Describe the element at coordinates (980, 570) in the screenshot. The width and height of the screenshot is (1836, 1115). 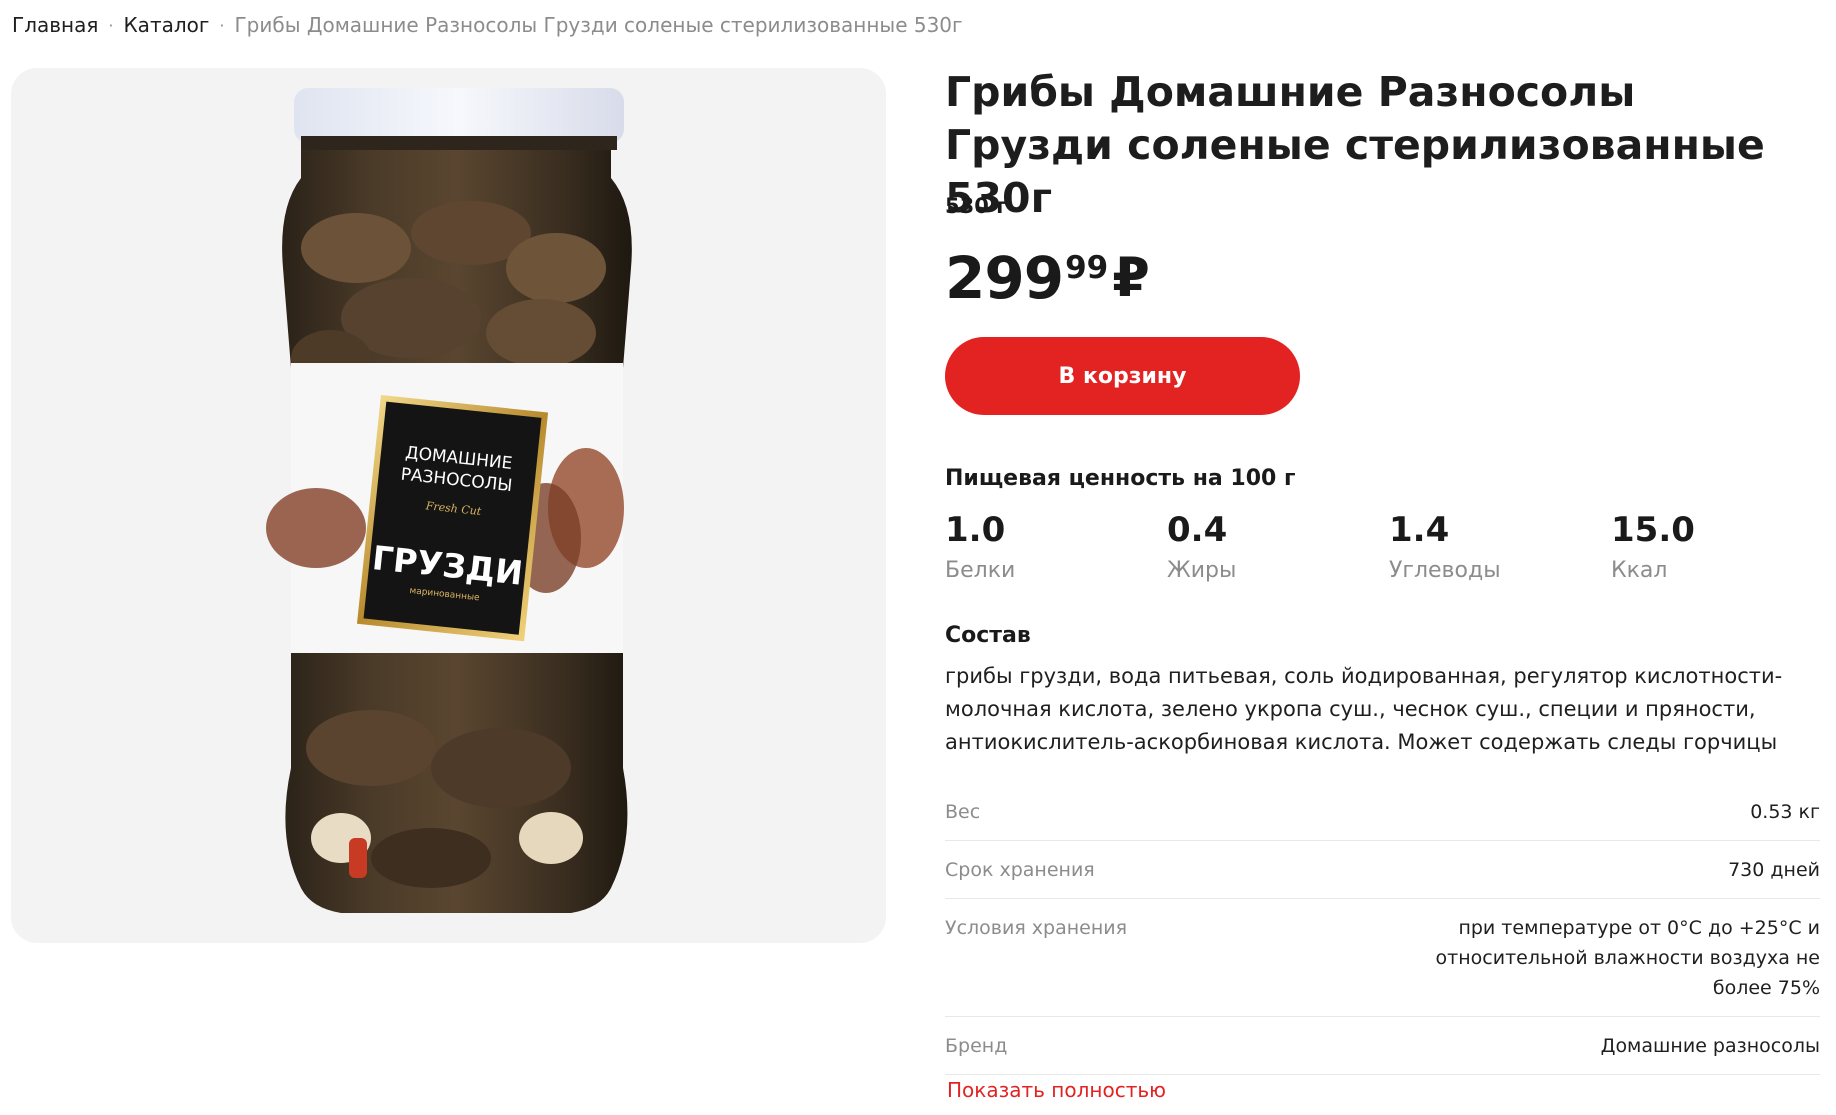
I see `nutrition-label: Белки` at that location.